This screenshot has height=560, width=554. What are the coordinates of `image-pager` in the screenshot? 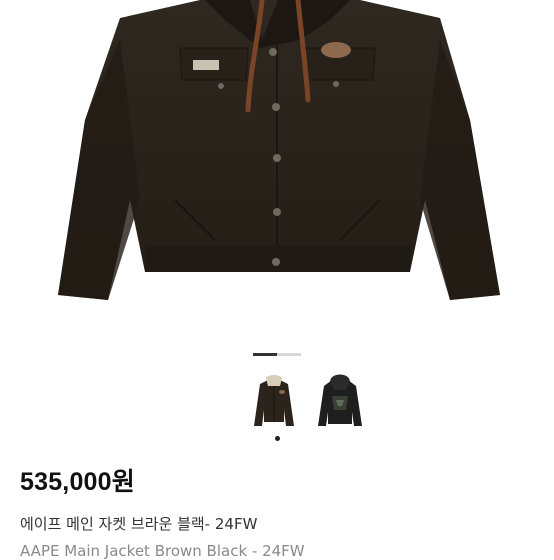 It's located at (277, 354).